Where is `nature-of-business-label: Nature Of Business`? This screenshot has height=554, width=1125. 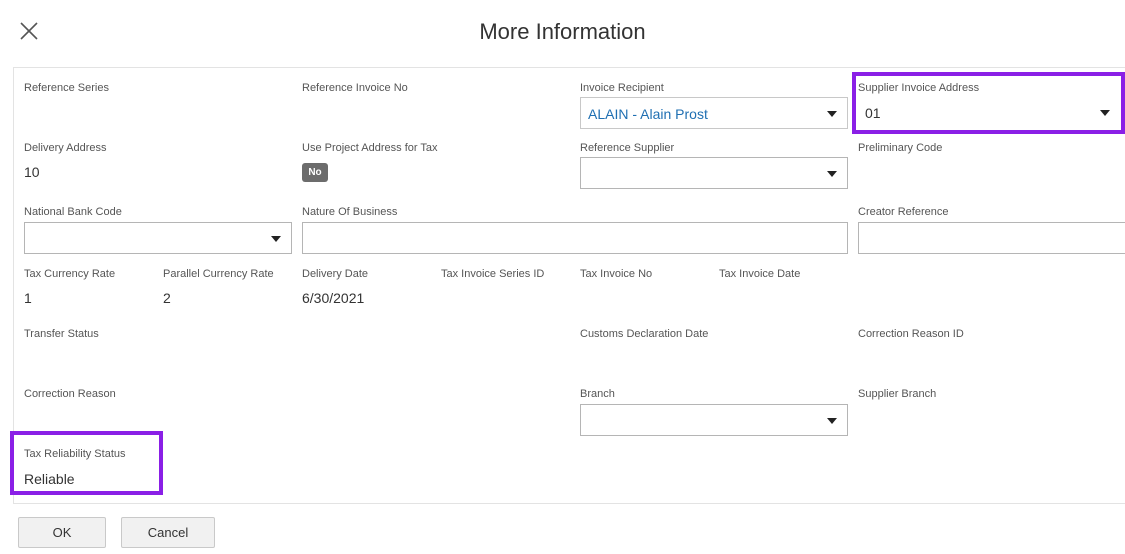 nature-of-business-label: Nature Of Business is located at coordinates (350, 212).